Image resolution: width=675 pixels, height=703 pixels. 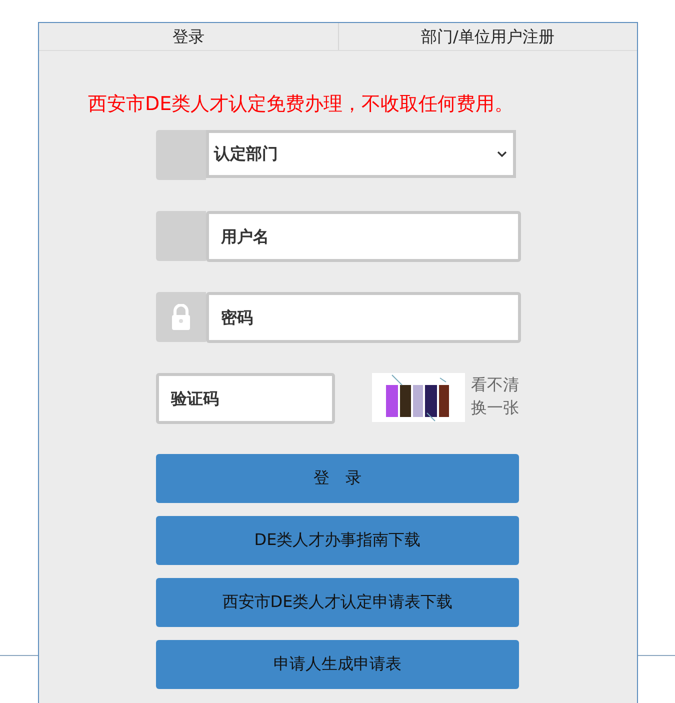 I want to click on action-button: DE类人才办事指南下载, so click(x=337, y=540).